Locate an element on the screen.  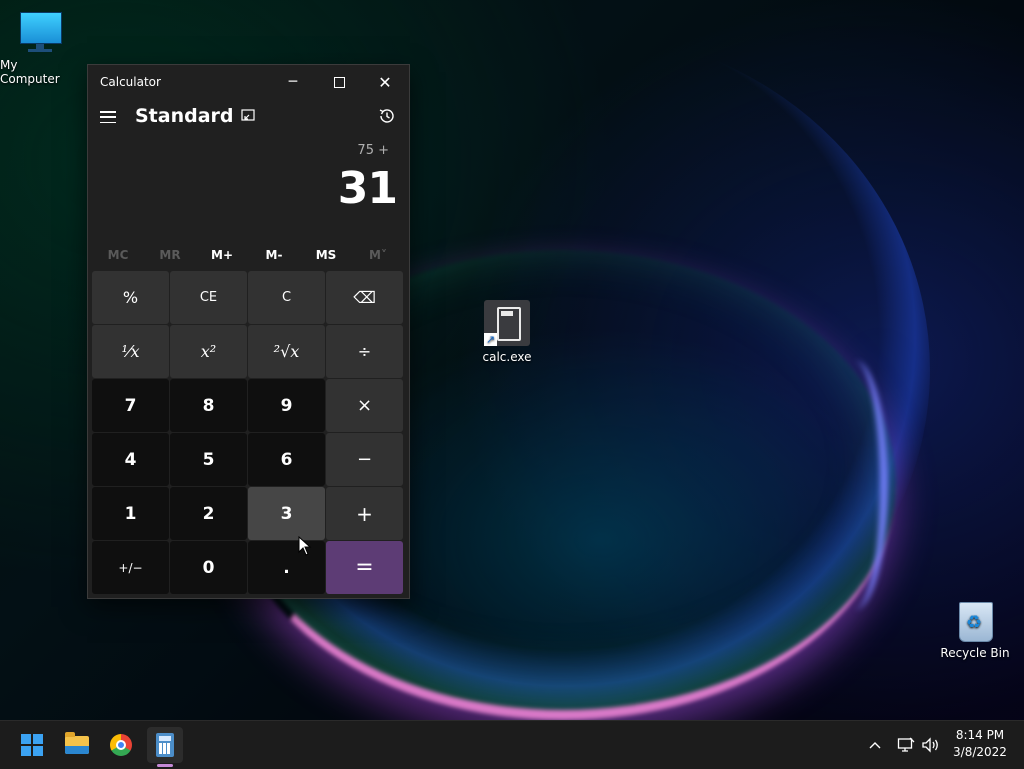
memory-add-button: M+ is located at coordinates (222, 255).